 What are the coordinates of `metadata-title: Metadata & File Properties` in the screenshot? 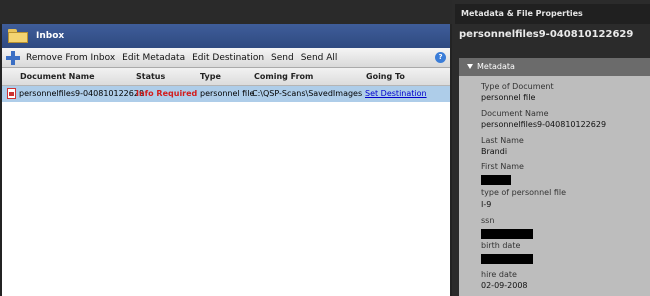 It's located at (522, 13).